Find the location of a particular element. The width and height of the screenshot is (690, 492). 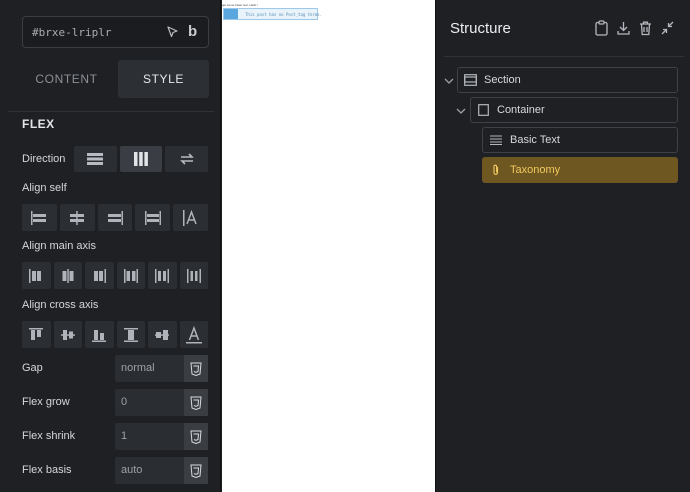

align-self-control is located at coordinates (115, 217).